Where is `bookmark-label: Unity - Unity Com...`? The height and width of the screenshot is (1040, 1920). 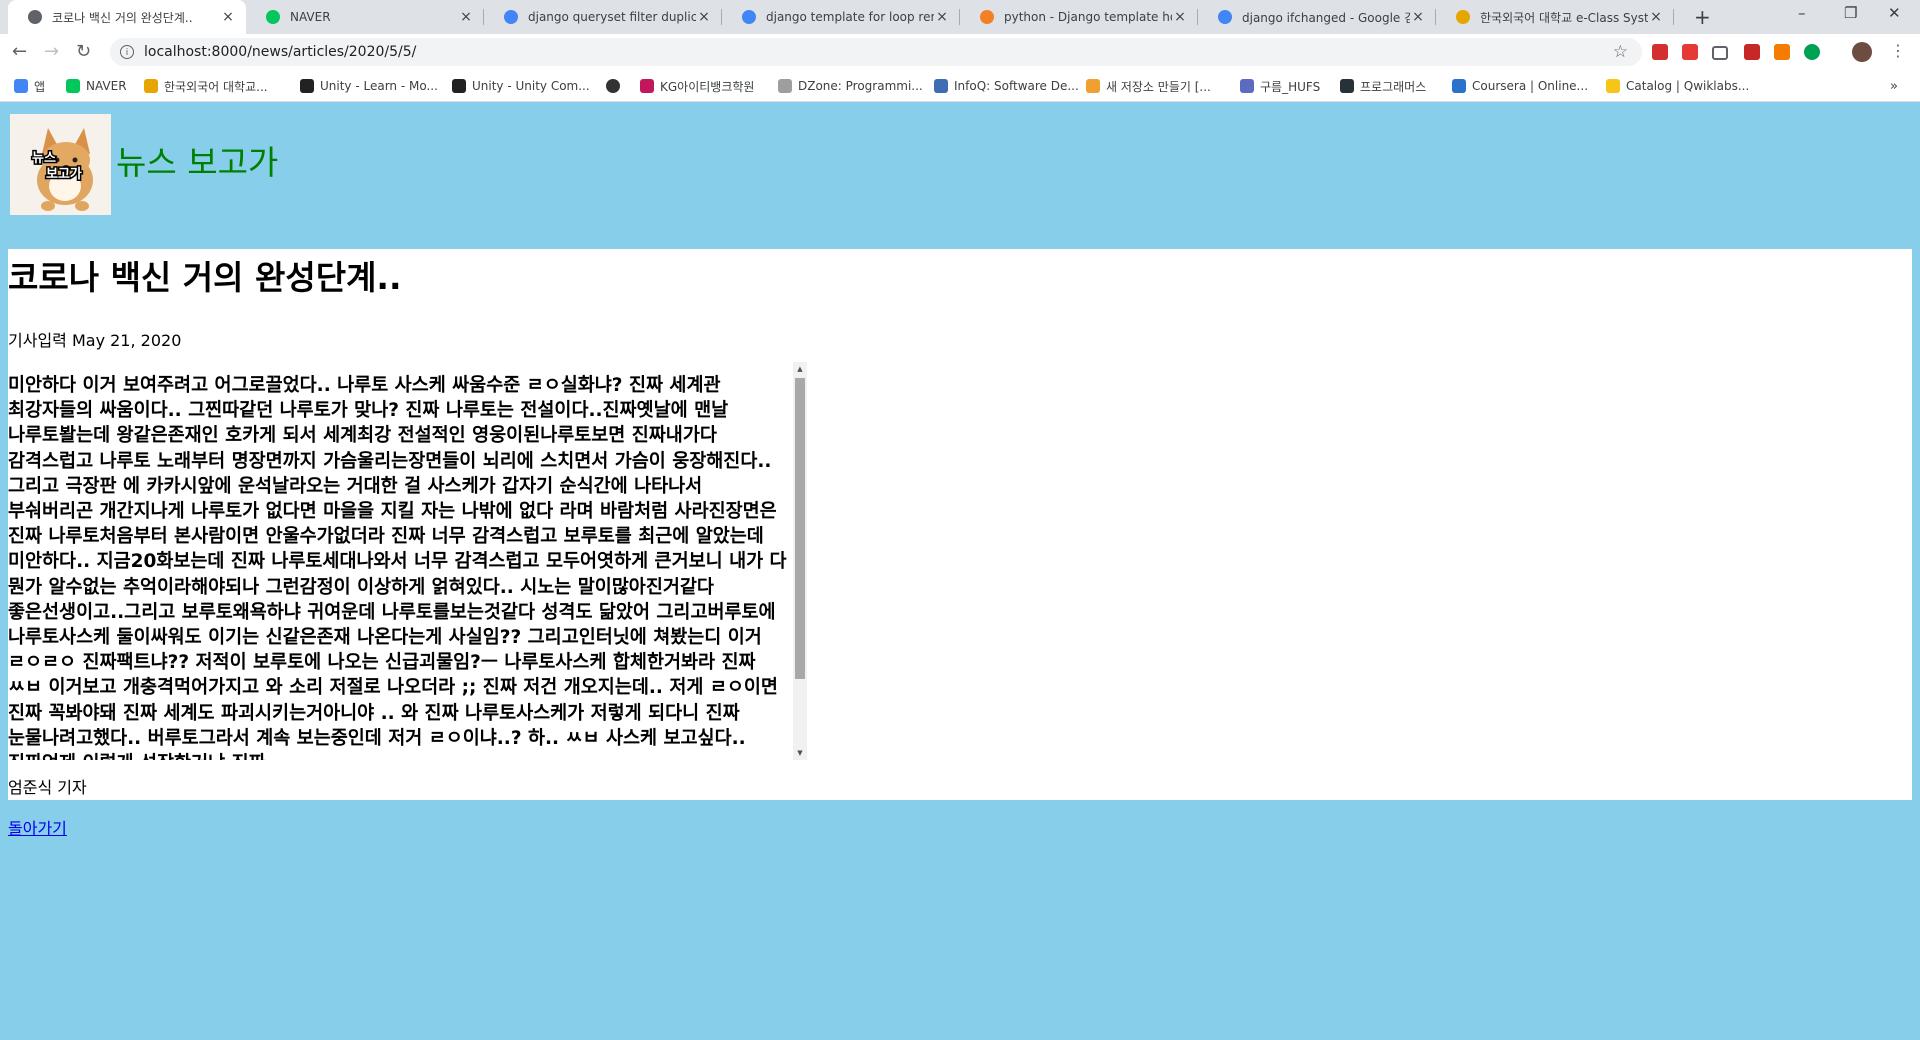
bookmark-label: Unity - Unity Com... is located at coordinates (531, 86).